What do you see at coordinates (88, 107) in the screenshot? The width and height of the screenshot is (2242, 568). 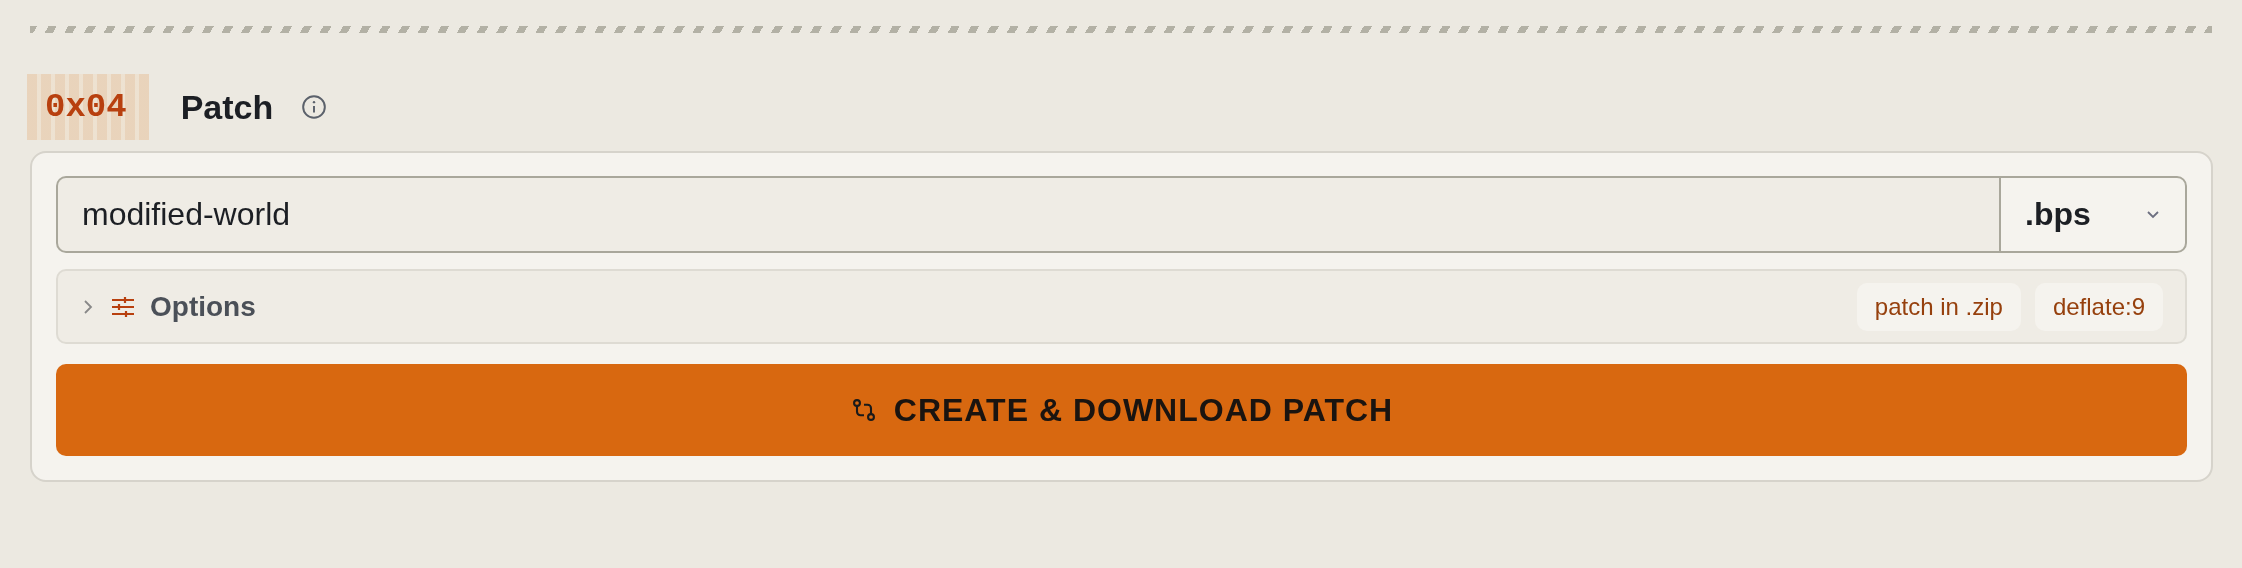 I see `section-number: 0x04` at bounding box center [88, 107].